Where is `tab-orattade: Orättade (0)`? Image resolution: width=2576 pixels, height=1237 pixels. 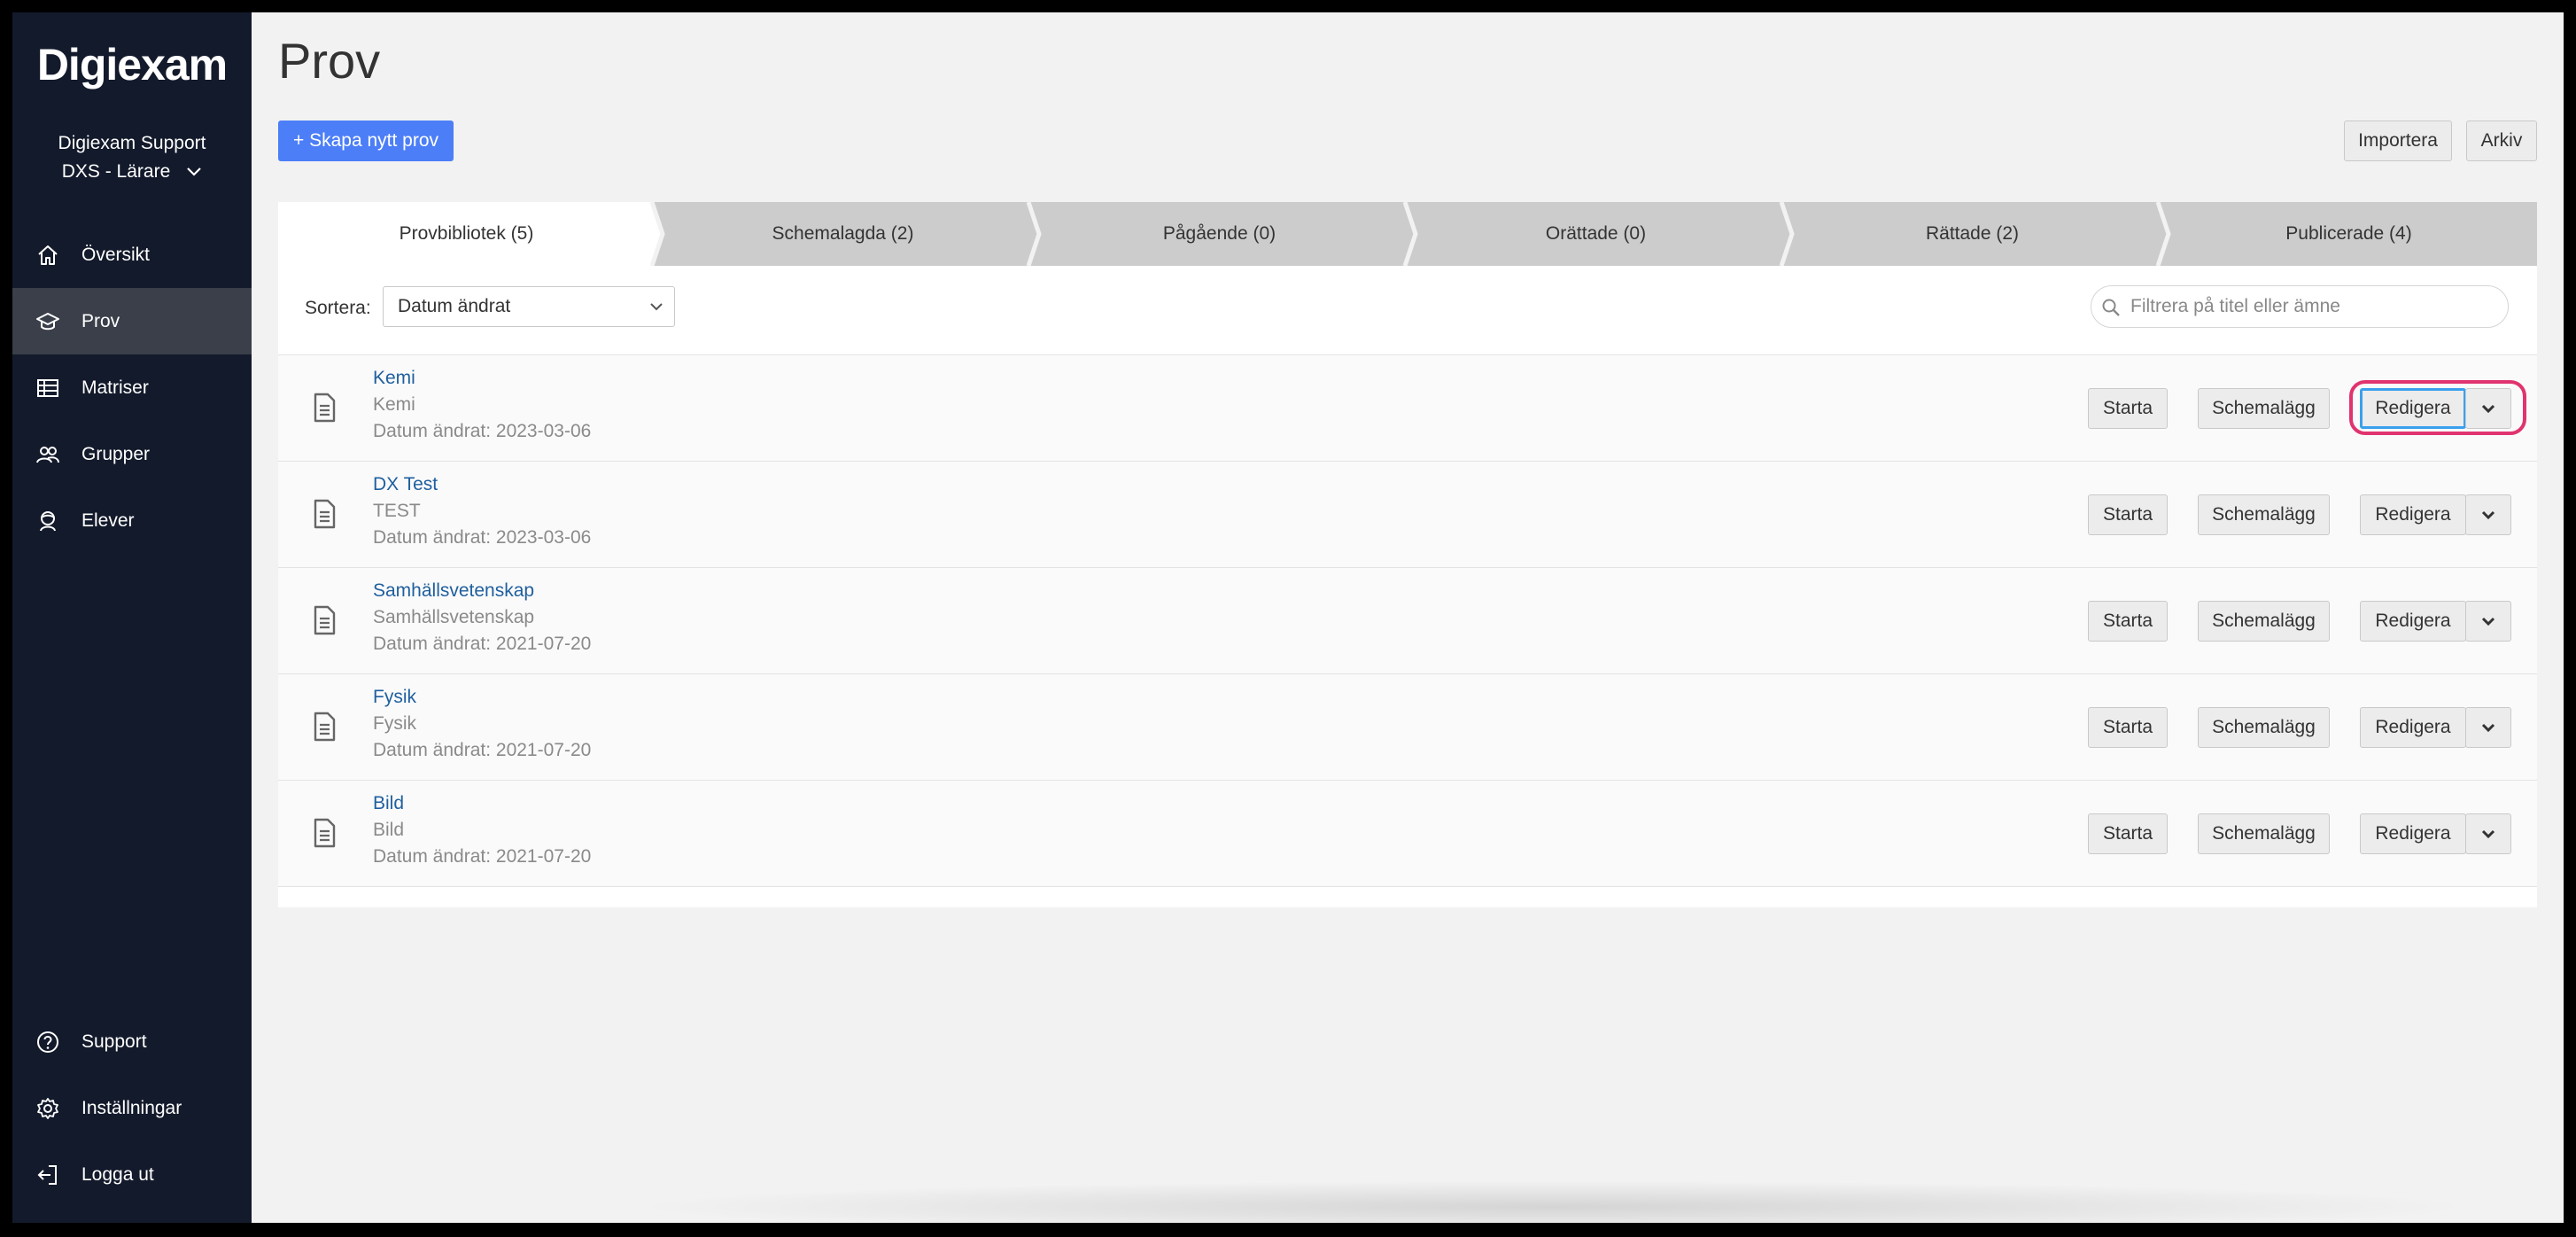 tab-orattade: Orättade (0) is located at coordinates (1596, 234).